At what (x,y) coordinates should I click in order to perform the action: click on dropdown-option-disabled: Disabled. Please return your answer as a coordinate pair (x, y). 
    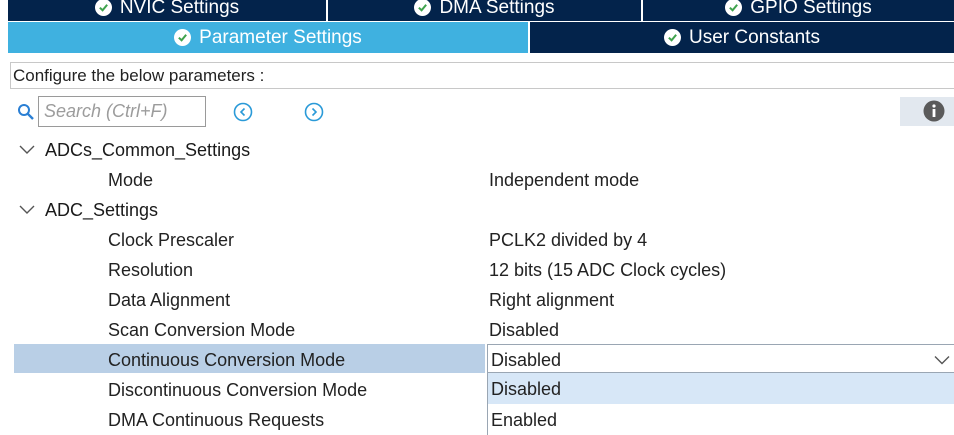
    Looking at the image, I should click on (721, 388).